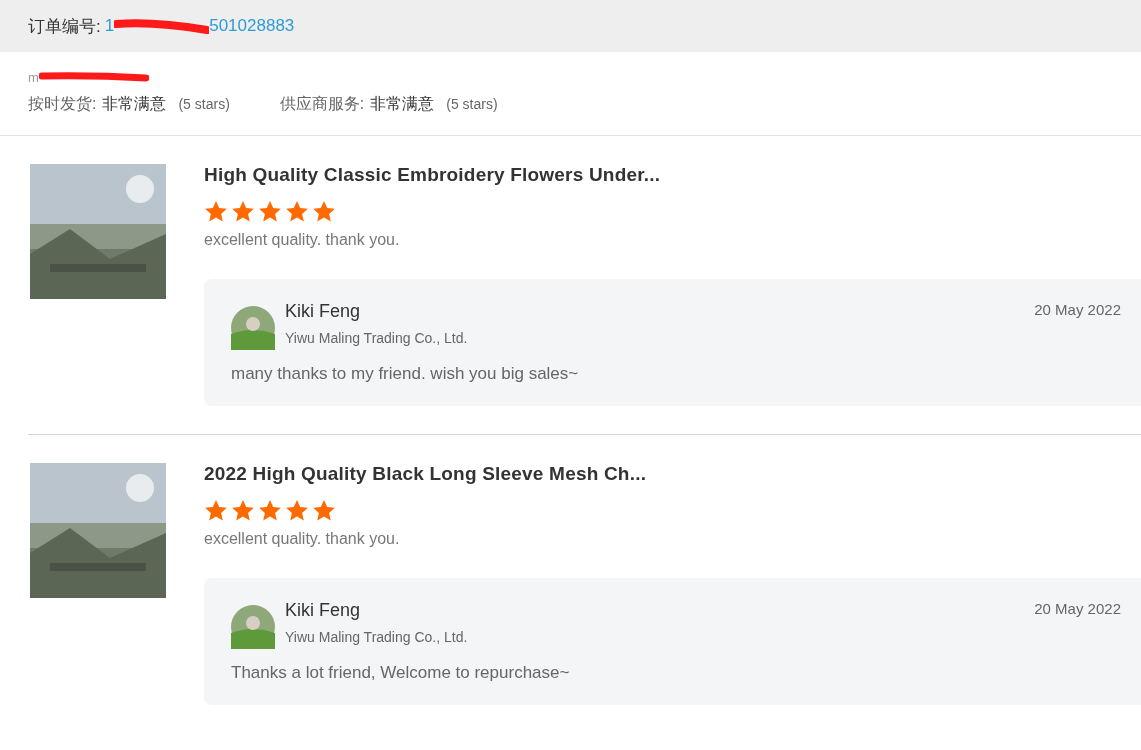 This screenshot has height=750, width=1141. Describe the element at coordinates (33, 77) in the screenshot. I see `buyer-name: m` at that location.